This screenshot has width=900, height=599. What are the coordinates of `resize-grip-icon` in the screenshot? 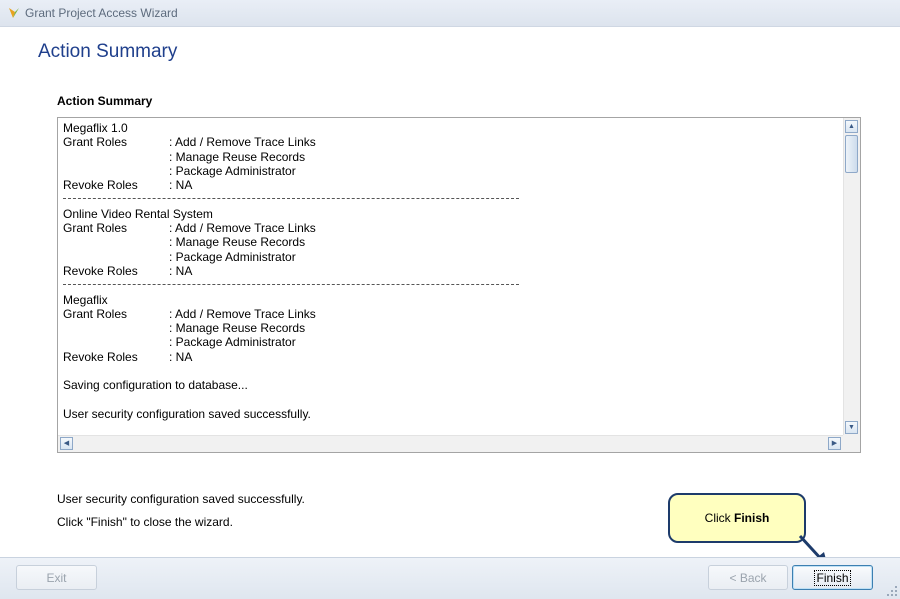 It's located at (892, 591).